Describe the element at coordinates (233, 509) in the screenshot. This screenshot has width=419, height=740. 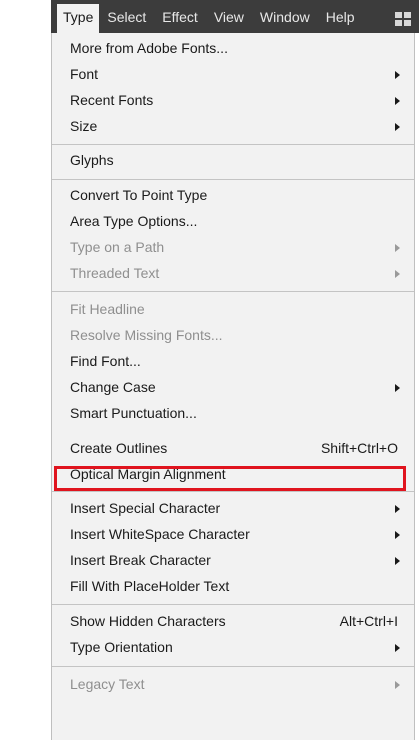
I see `menu-item-insert-special-character: Insert Special Character` at that location.